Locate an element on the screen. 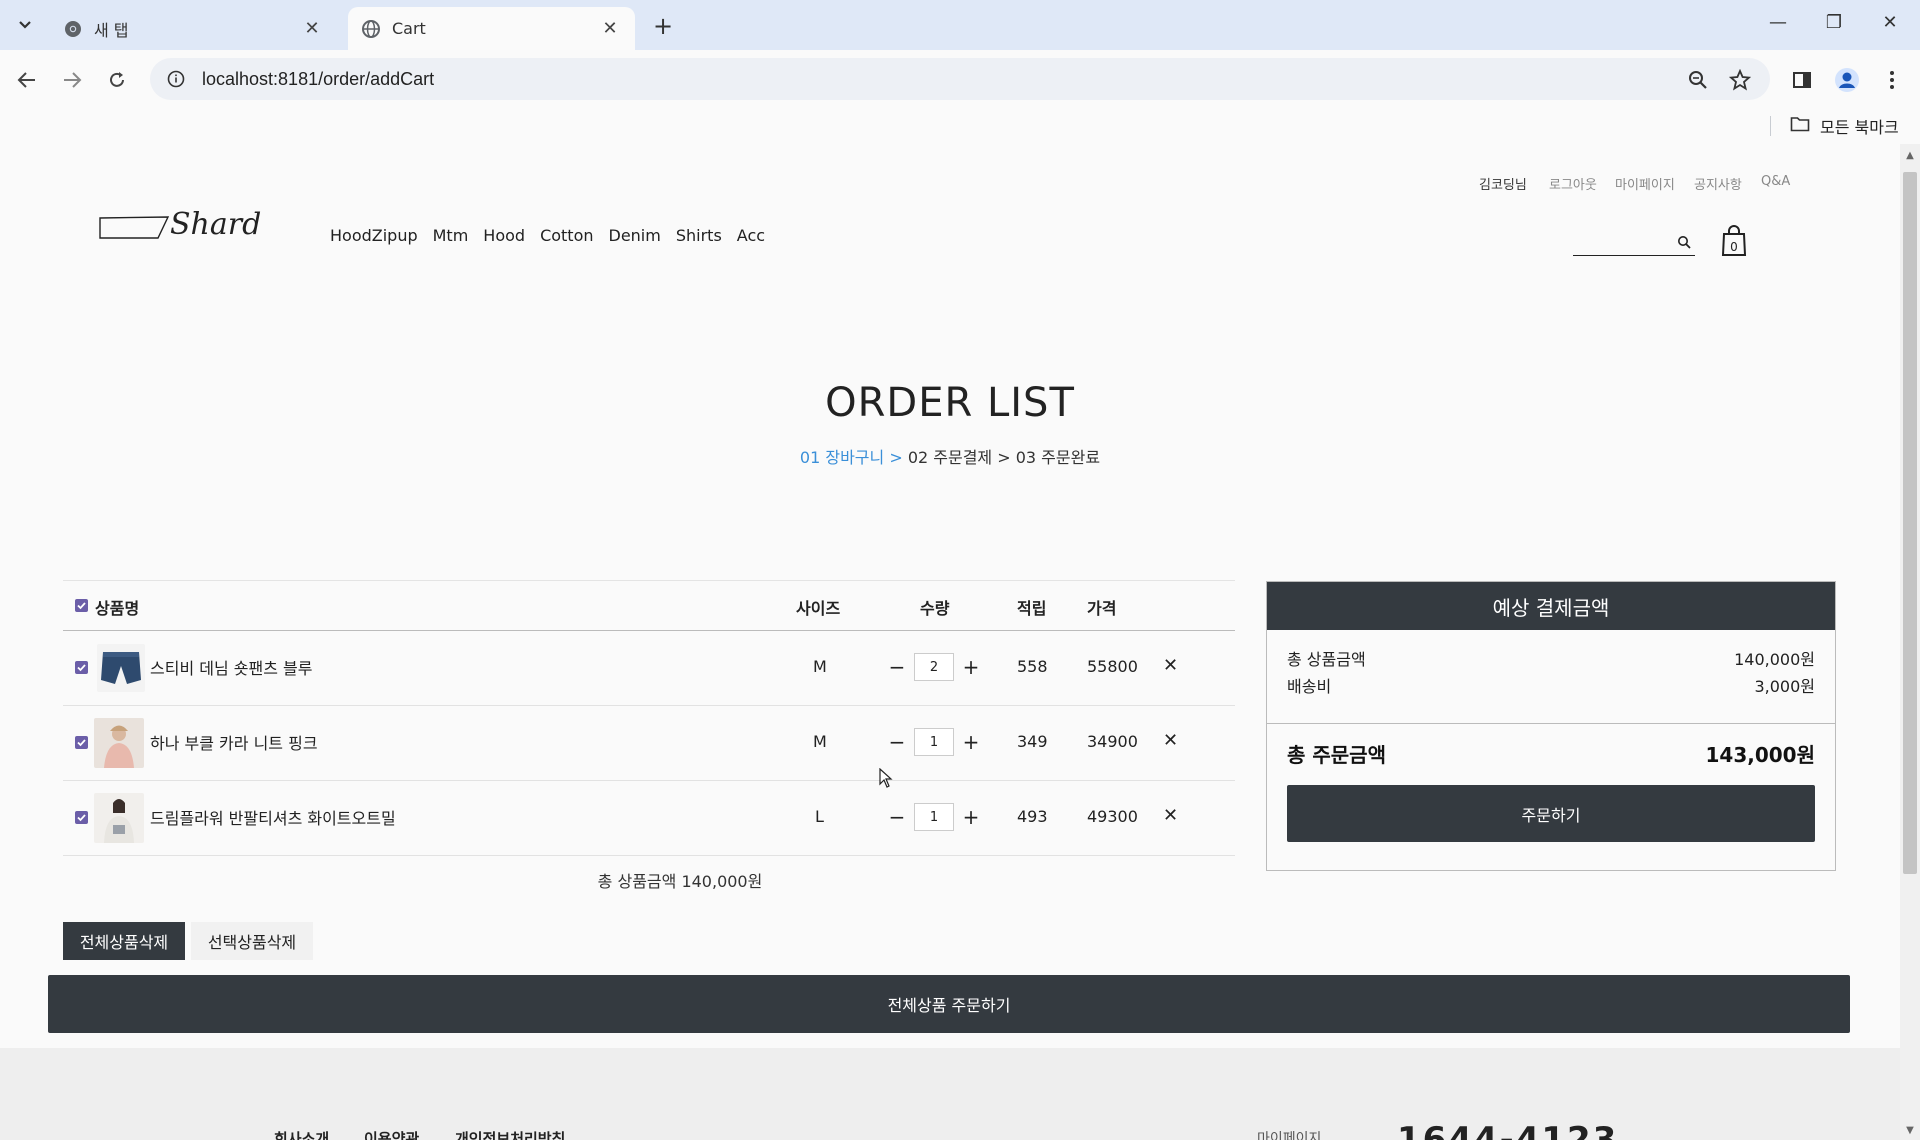 This screenshot has width=1920, height=1140. util-logout-link: 로그아웃 is located at coordinates (1573, 183).